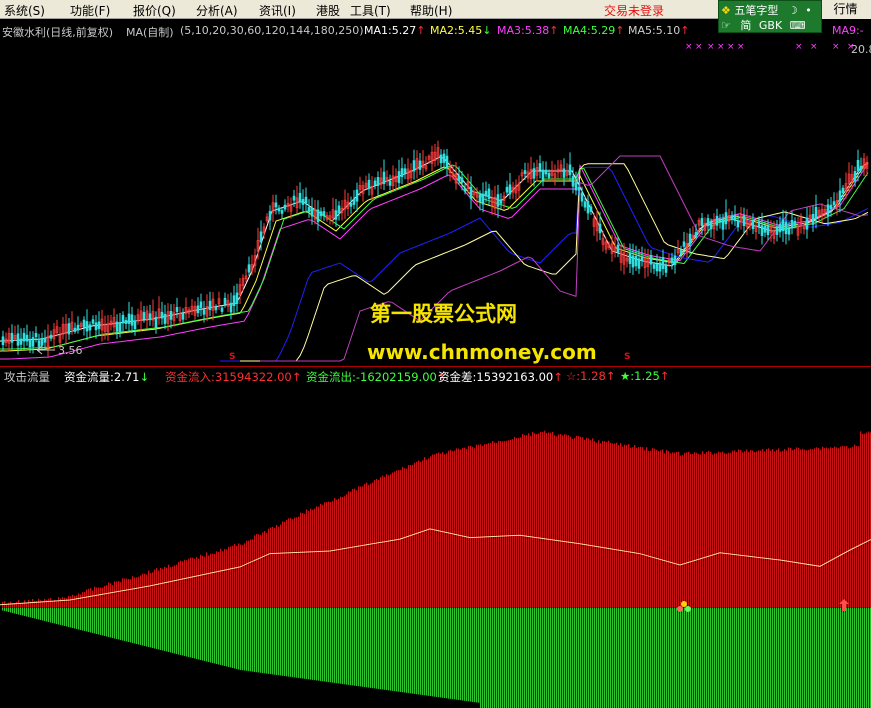  I want to click on menu-help: 帮助(H), so click(431, 10).